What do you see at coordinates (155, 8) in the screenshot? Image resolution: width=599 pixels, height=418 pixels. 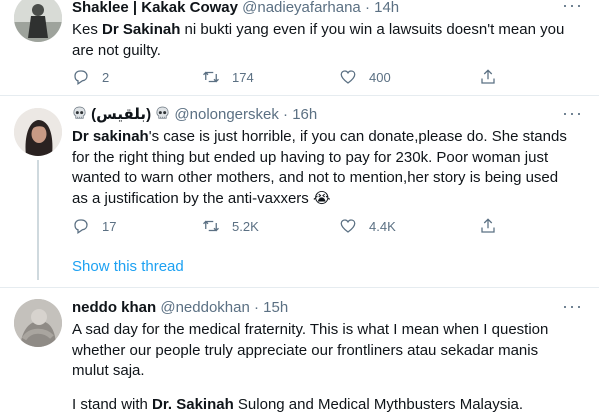 I see `display-name: Shaklee | Kakak Coway` at bounding box center [155, 8].